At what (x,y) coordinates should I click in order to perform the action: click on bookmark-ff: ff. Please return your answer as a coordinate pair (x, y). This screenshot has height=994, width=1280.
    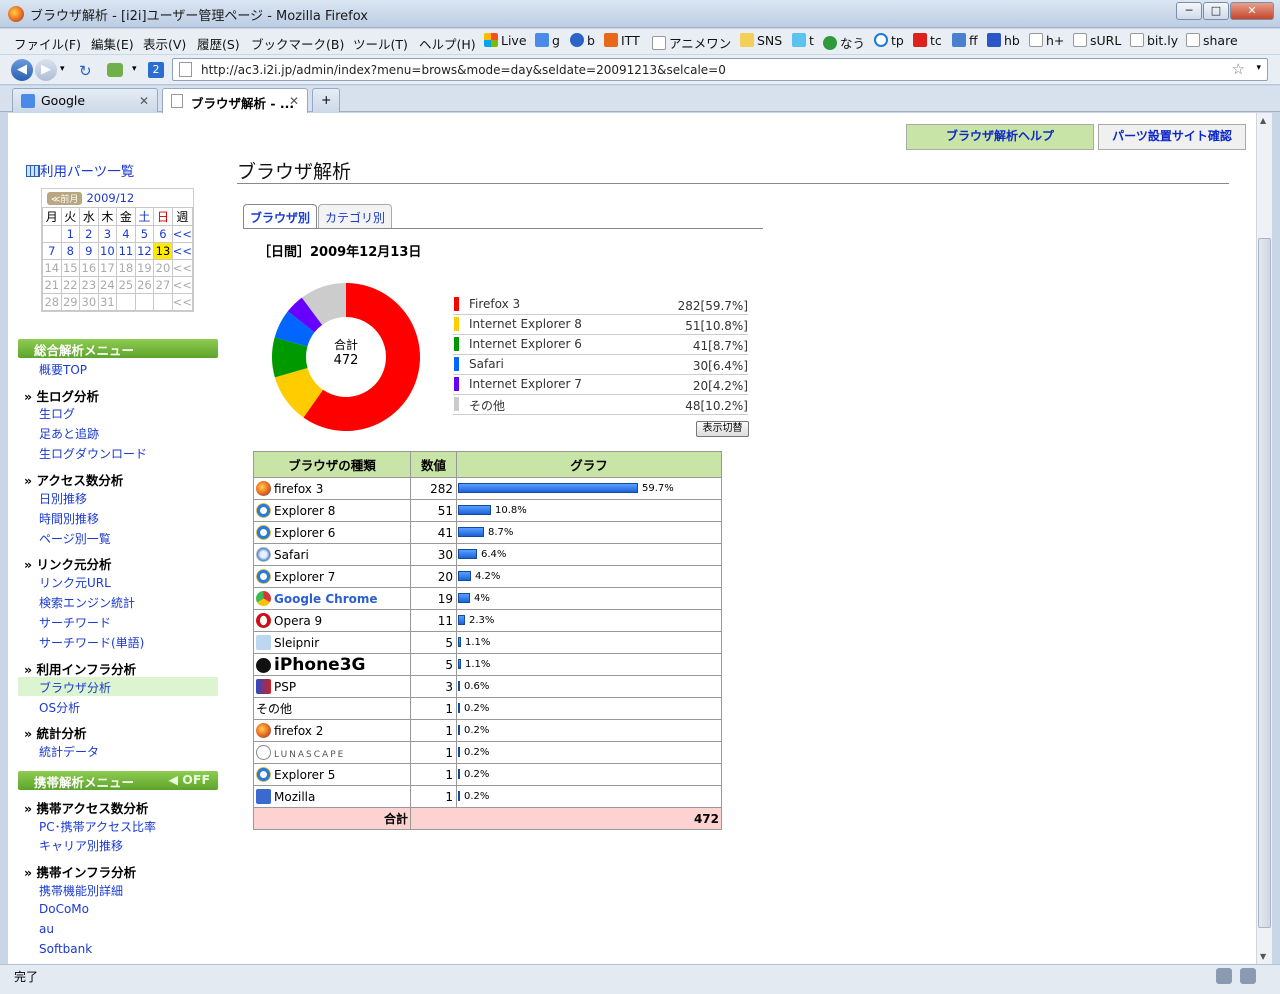
    Looking at the image, I should click on (965, 40).